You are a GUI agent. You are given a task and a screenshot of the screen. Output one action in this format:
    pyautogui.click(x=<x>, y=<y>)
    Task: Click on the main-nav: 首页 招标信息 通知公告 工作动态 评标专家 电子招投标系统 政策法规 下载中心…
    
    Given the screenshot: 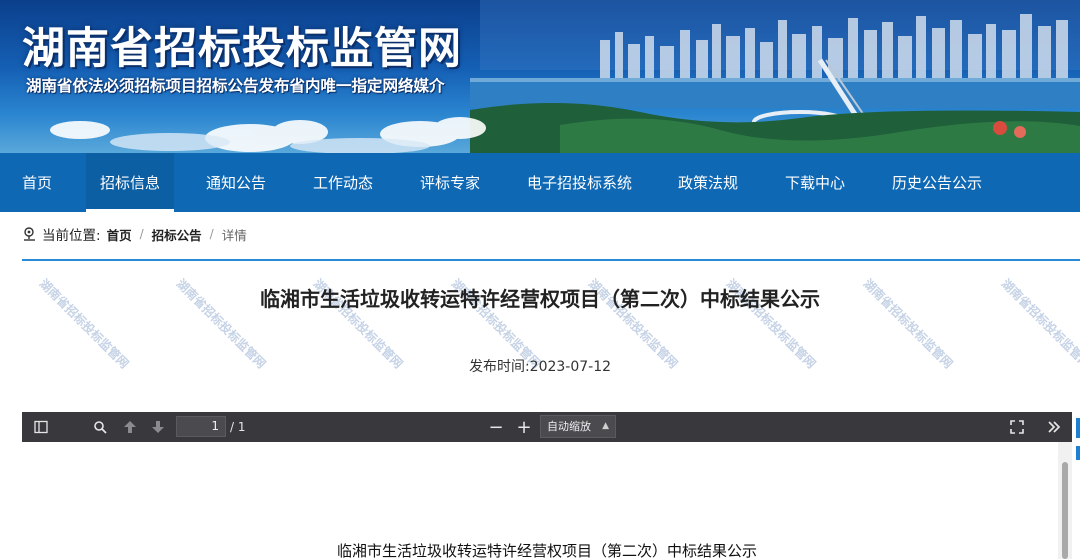 What is the action you would take?
    pyautogui.click(x=540, y=182)
    